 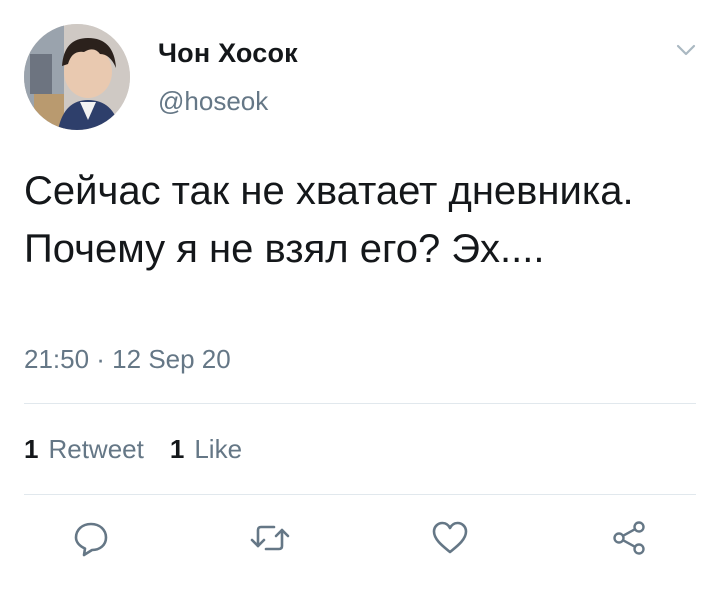 What do you see at coordinates (686, 50) in the screenshot?
I see `chevron-down-icon` at bounding box center [686, 50].